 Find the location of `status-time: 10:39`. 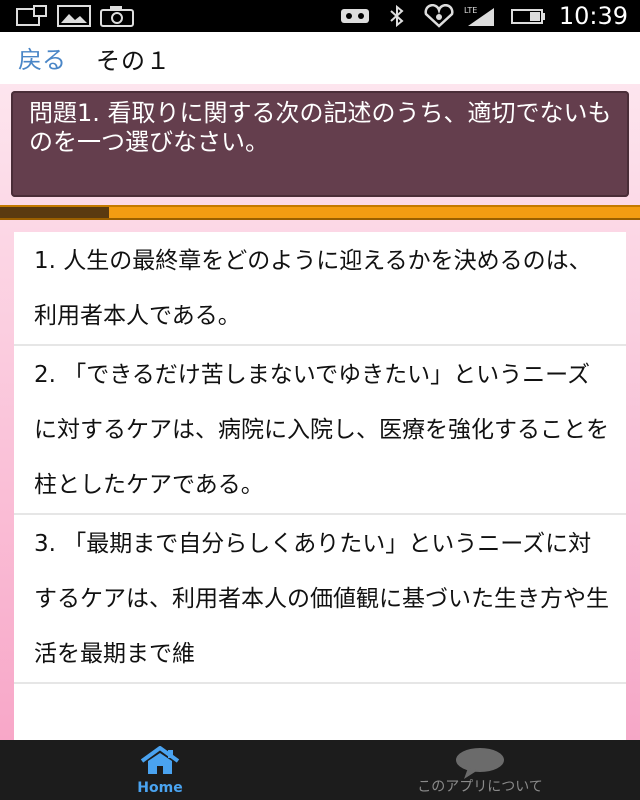

status-time: 10:39 is located at coordinates (593, 16).